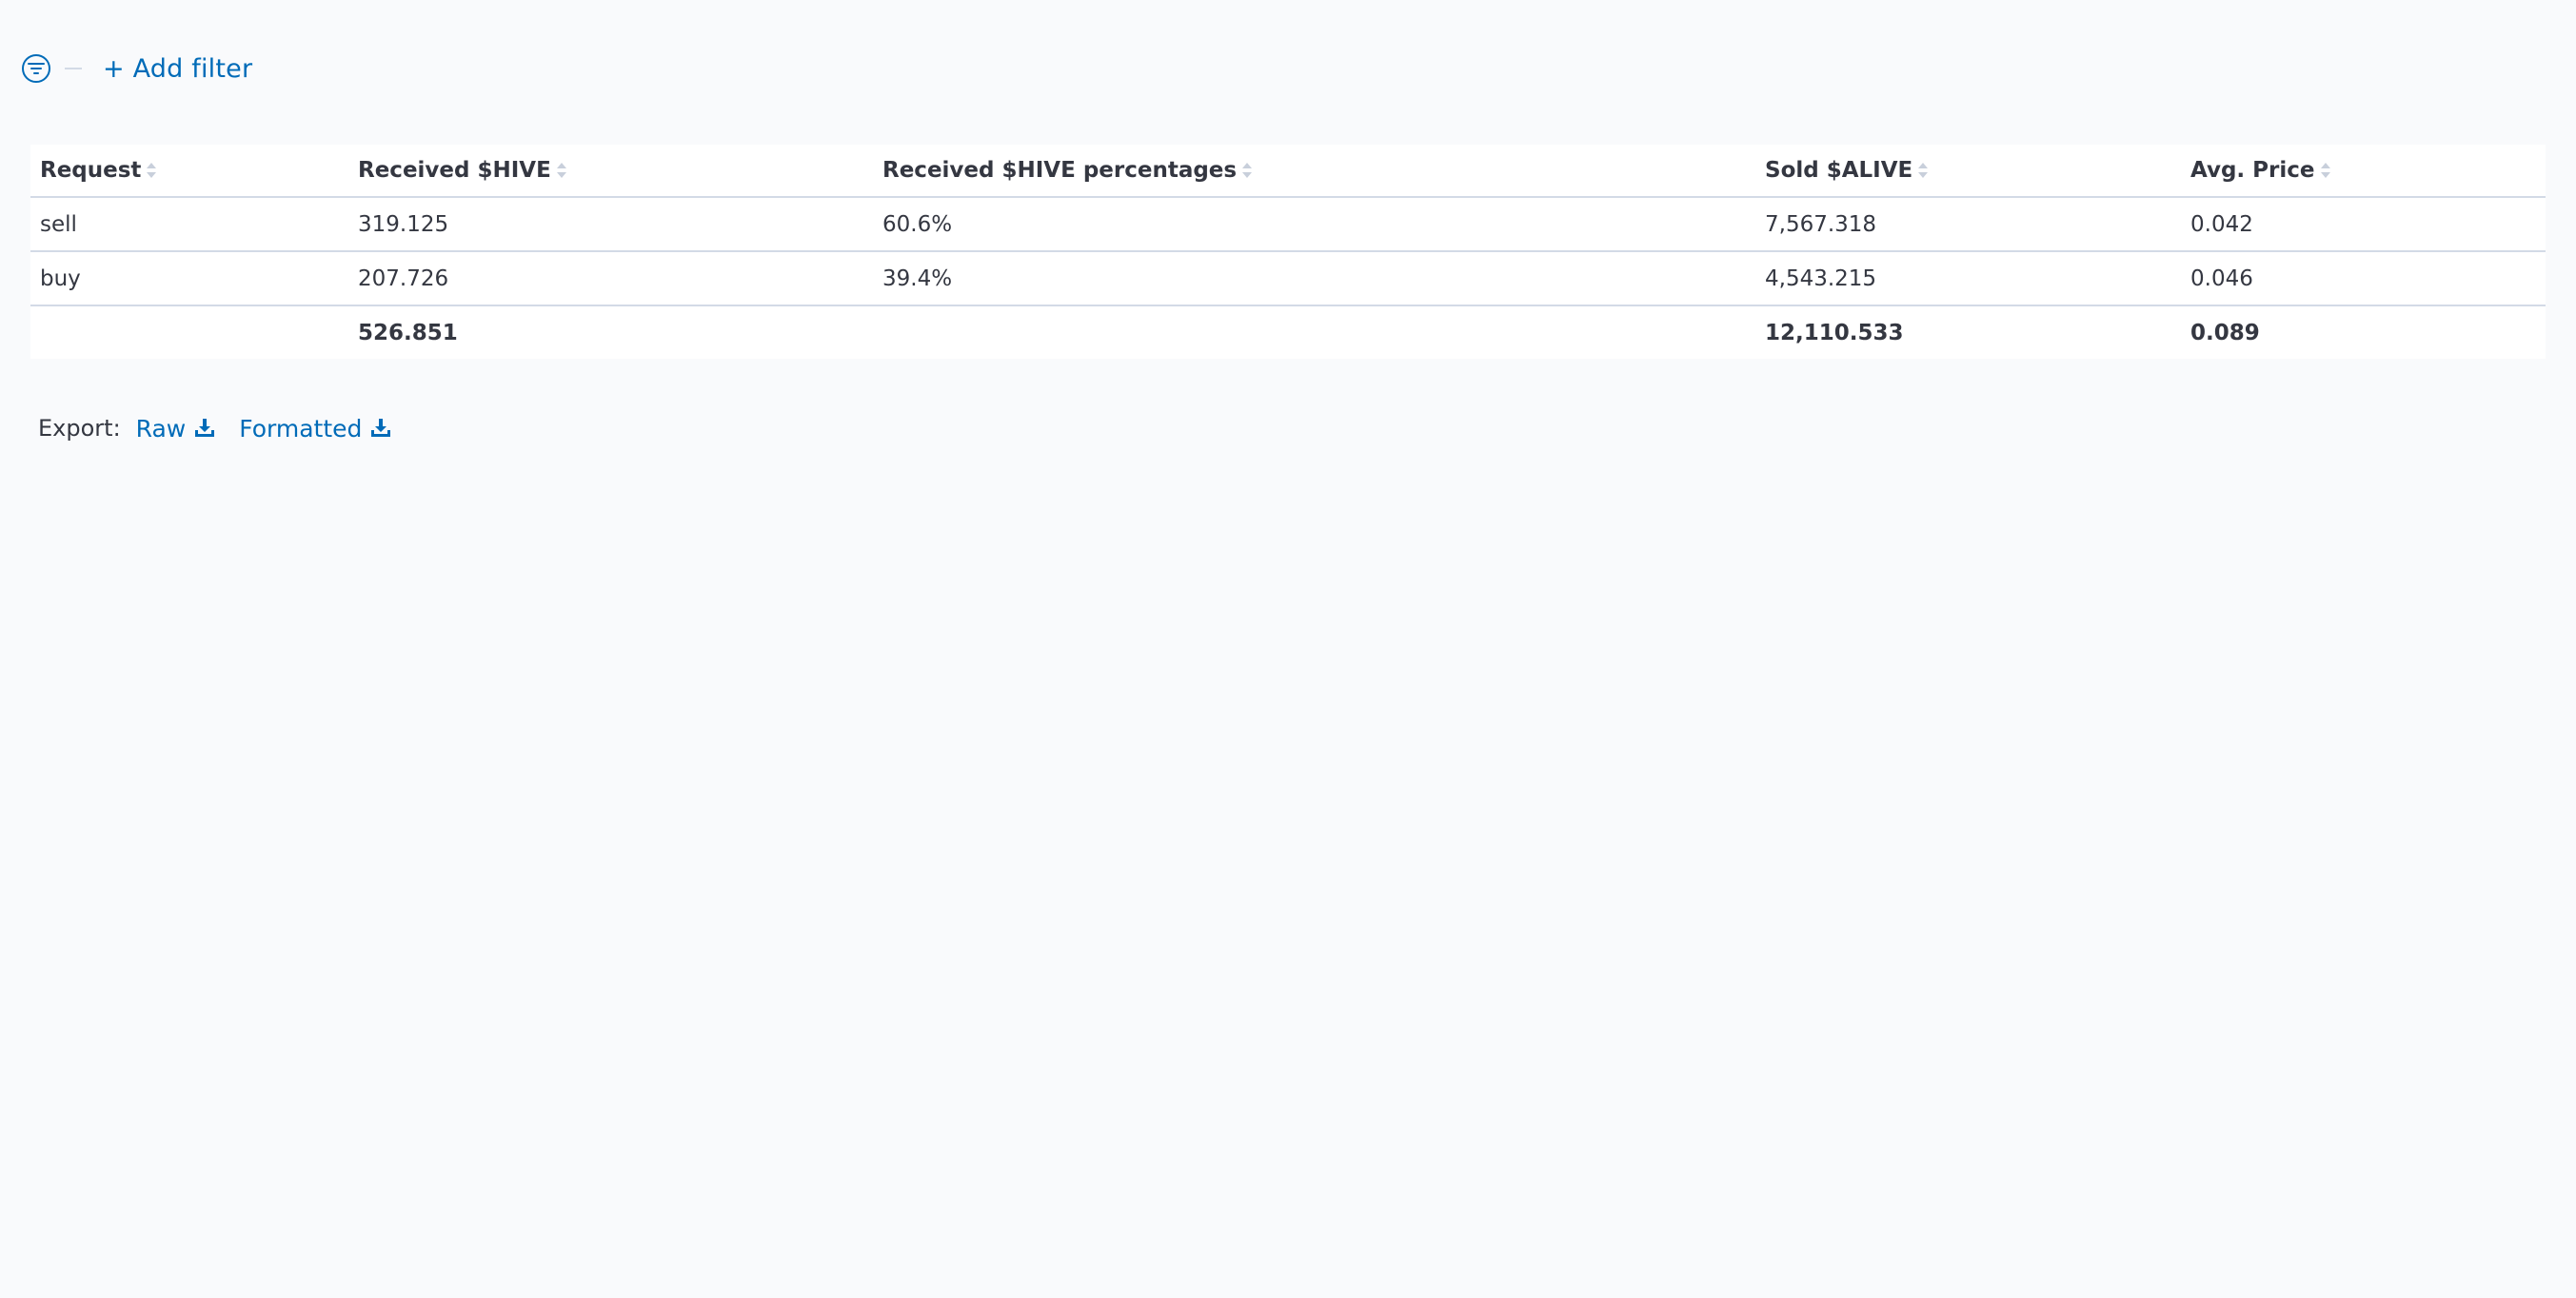 The width and height of the screenshot is (2576, 1298). I want to click on cell-received-hive: 207.726, so click(610, 278).